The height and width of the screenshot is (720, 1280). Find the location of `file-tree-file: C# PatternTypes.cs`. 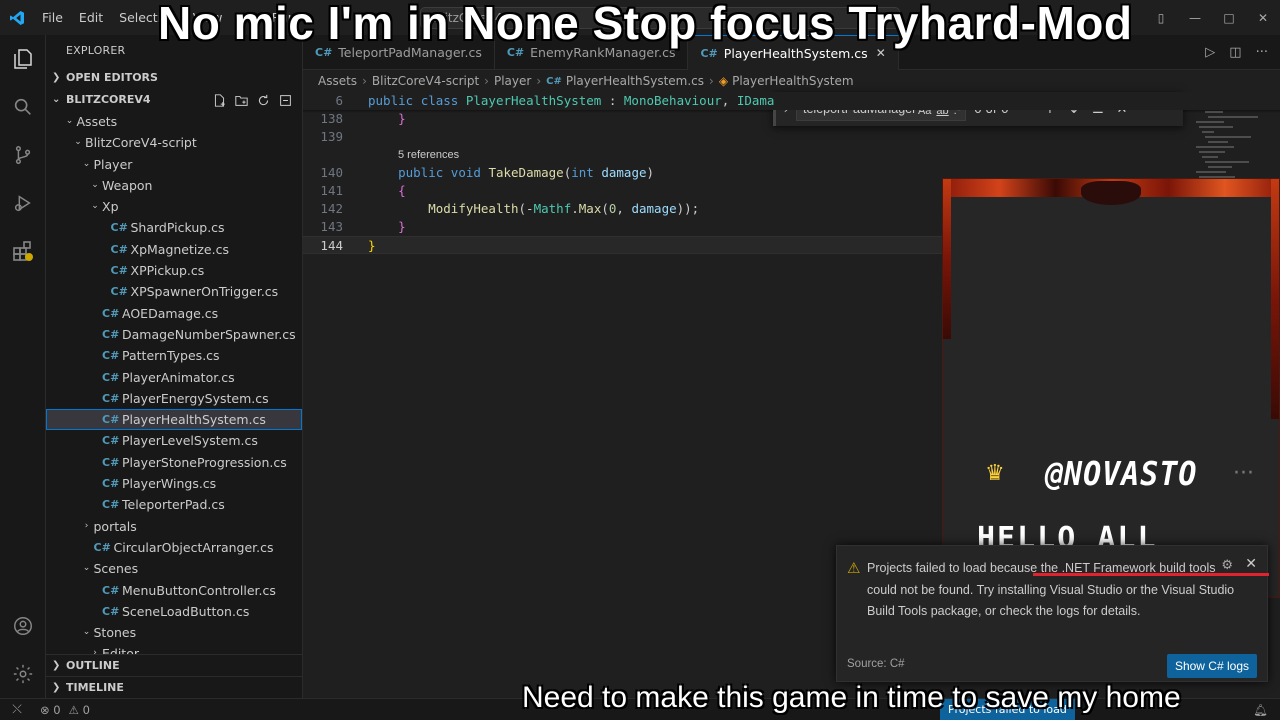

file-tree-file: C# PatternTypes.cs is located at coordinates (174, 355).